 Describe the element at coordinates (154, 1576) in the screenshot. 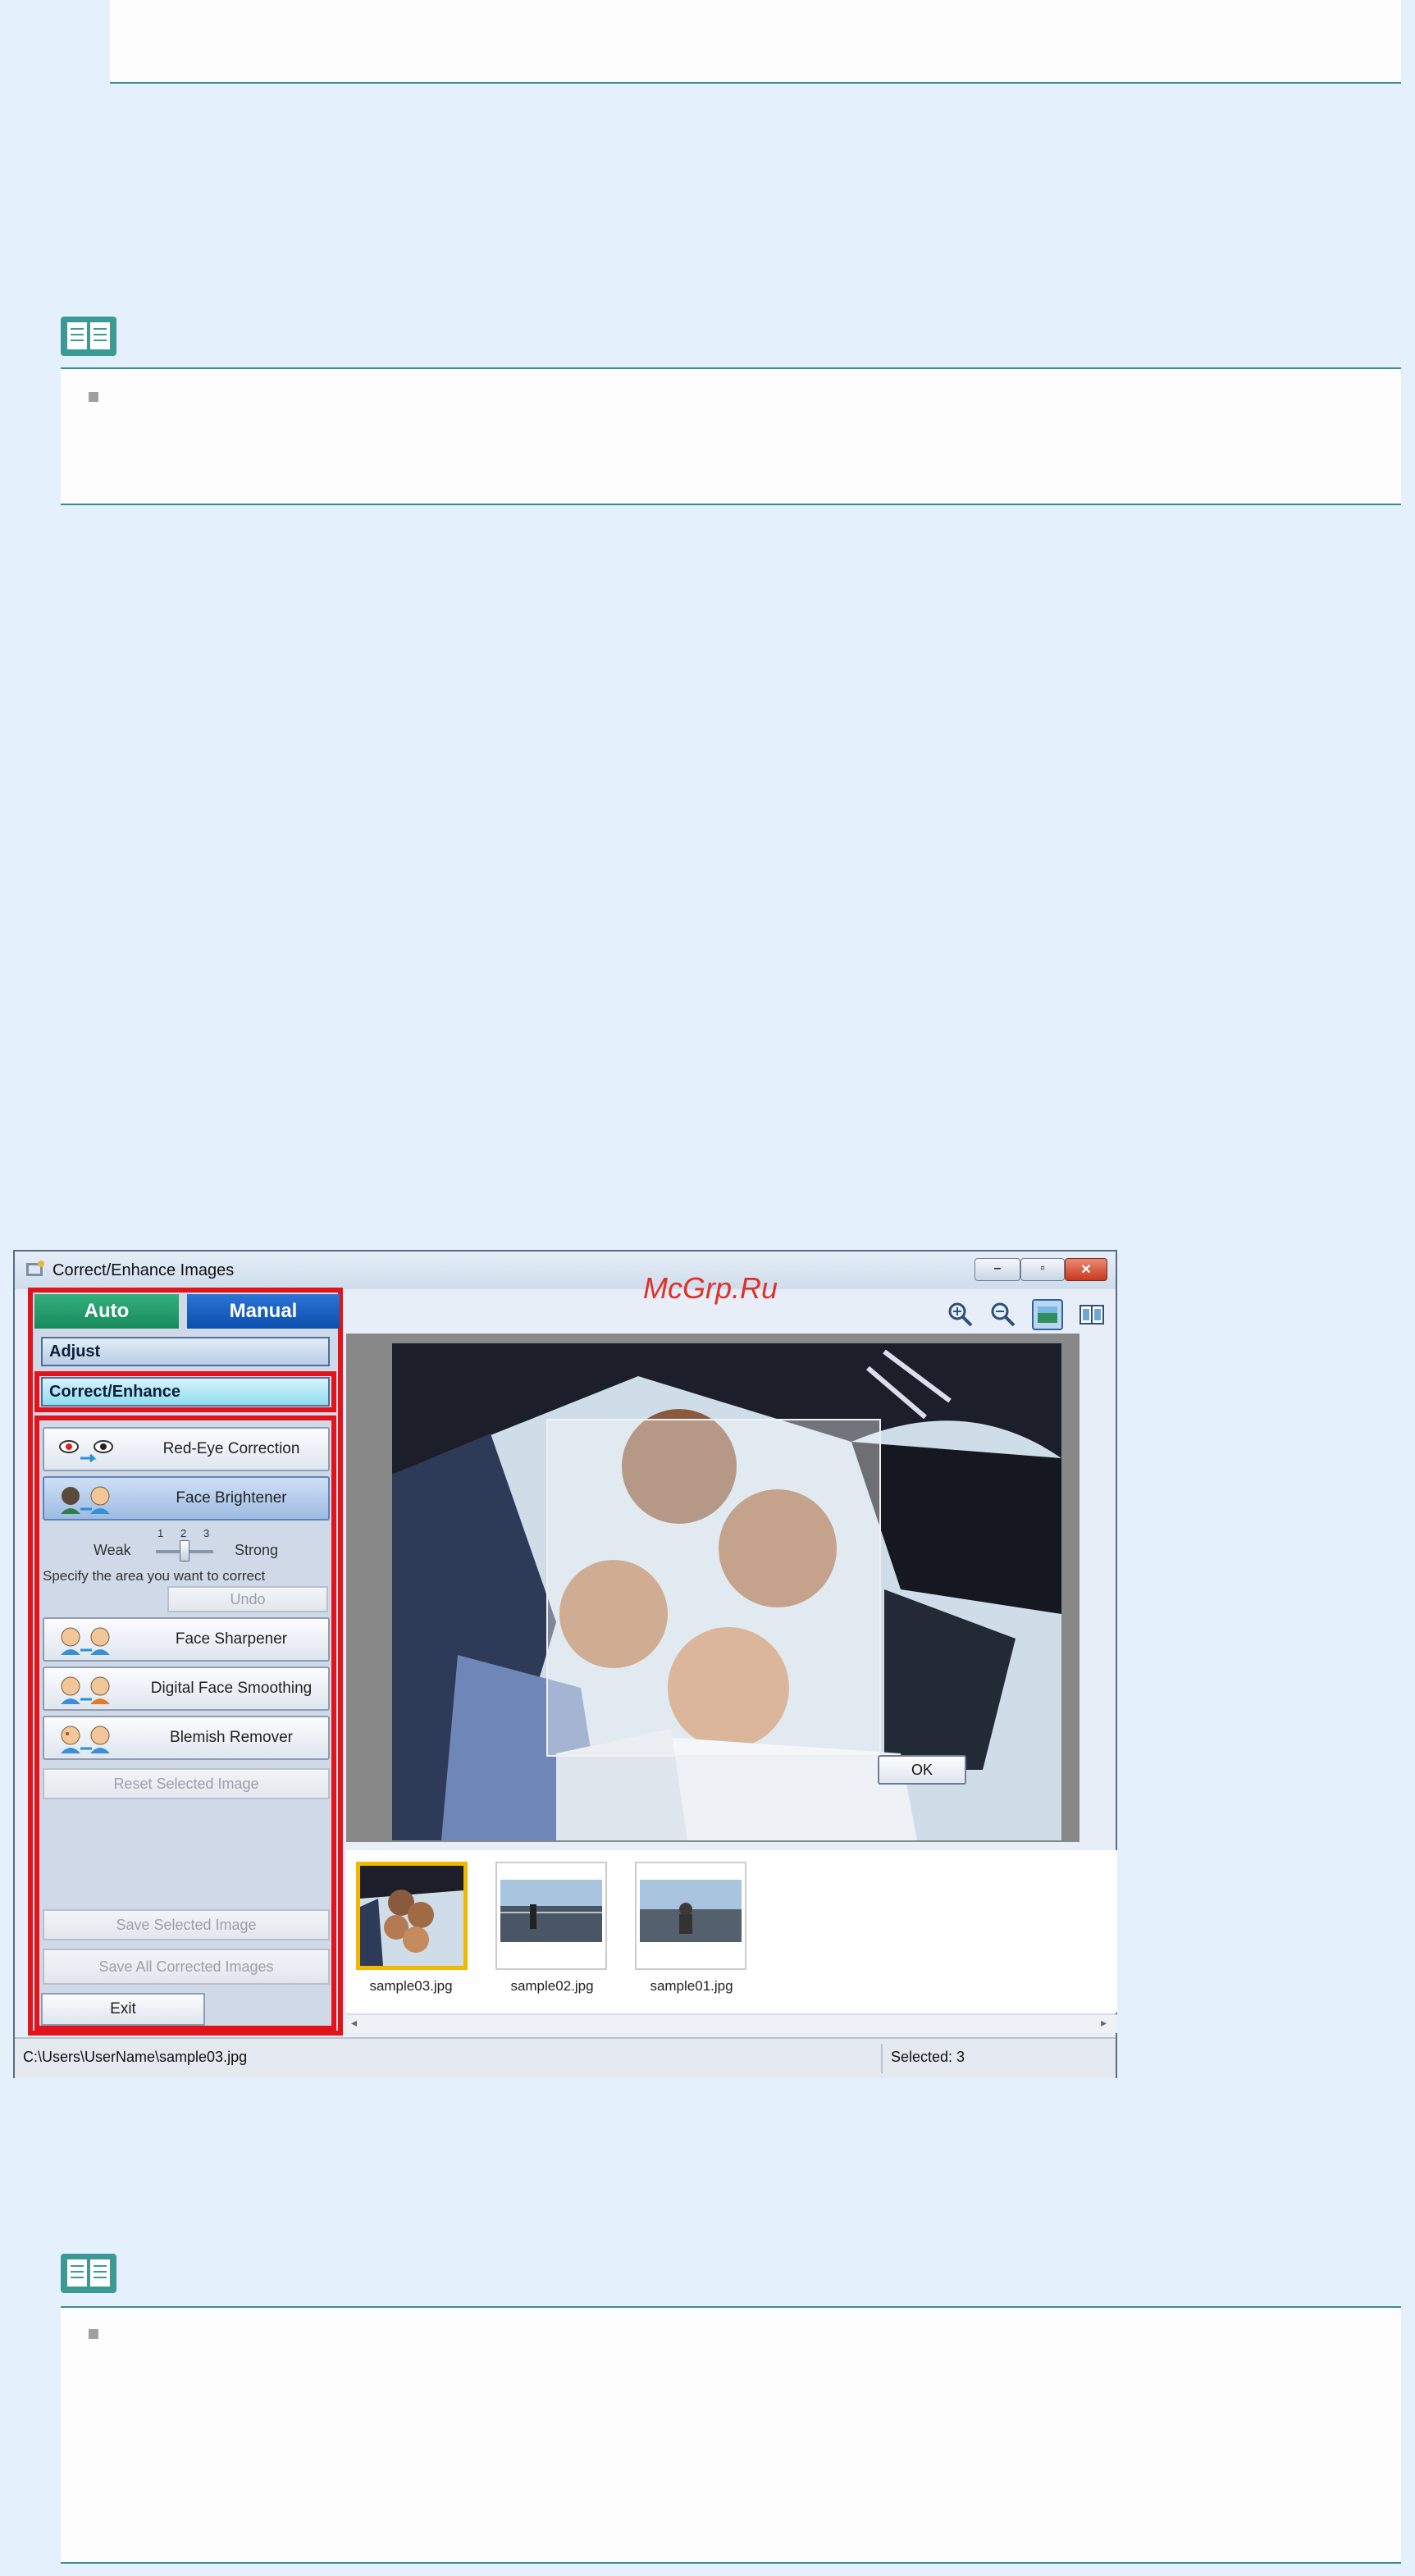

I see `instruction-text: Specify the area you want to correct` at that location.